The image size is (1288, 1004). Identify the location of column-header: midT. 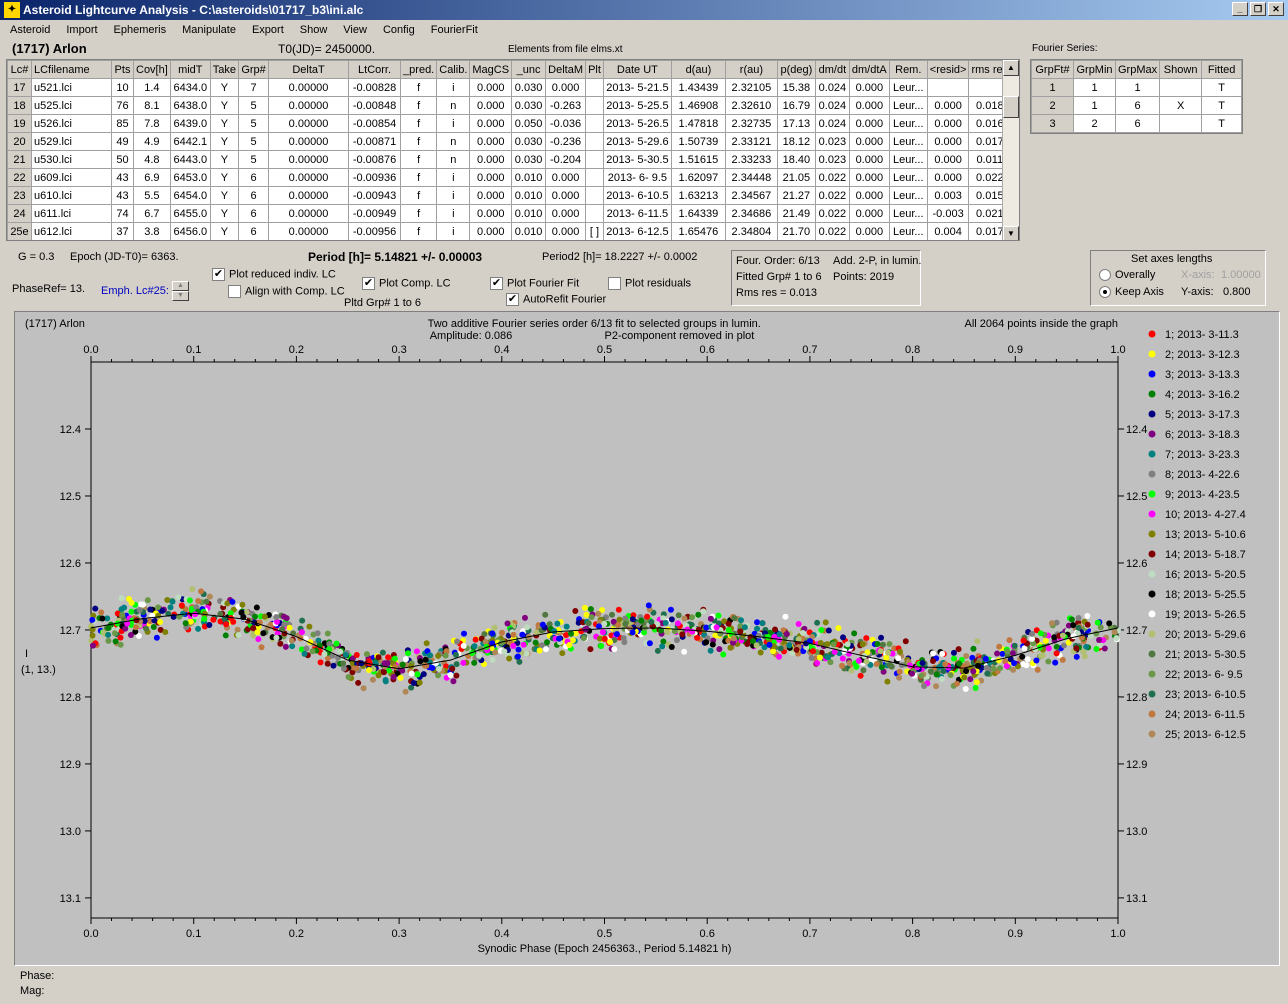
(190, 69).